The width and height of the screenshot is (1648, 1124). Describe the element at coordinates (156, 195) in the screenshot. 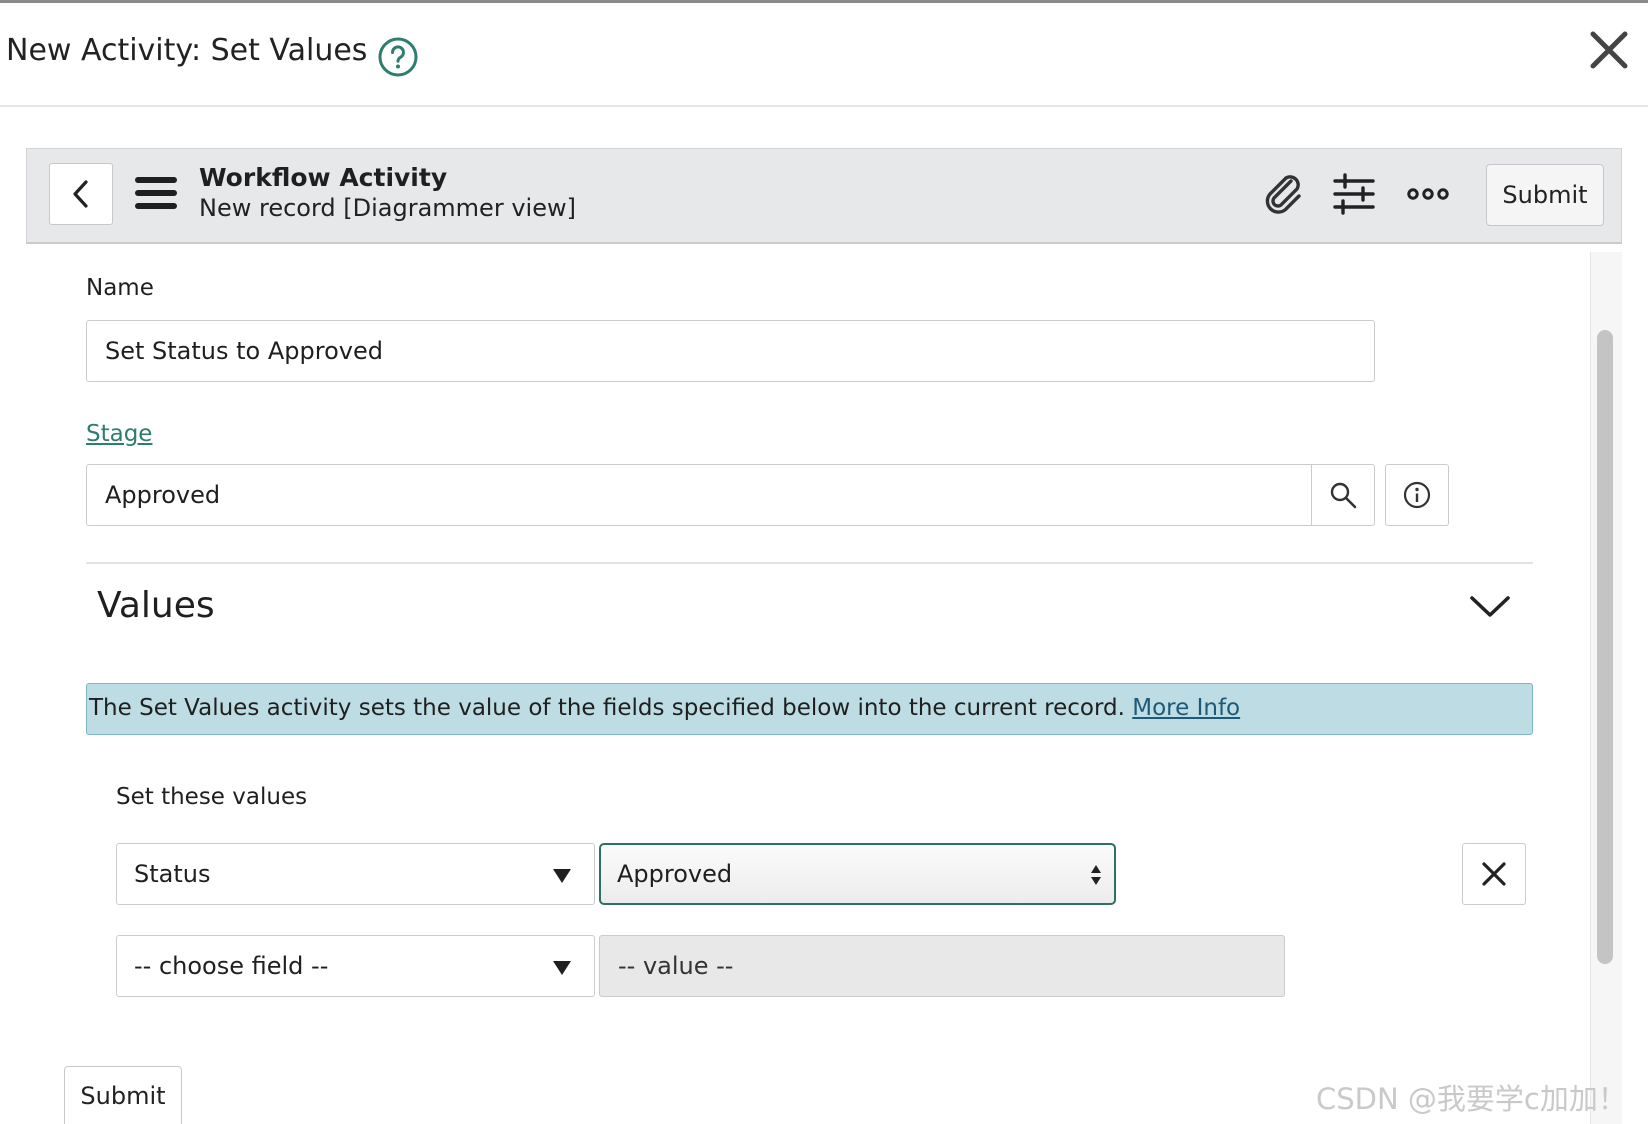

I see `hamburger-menu-icon` at that location.